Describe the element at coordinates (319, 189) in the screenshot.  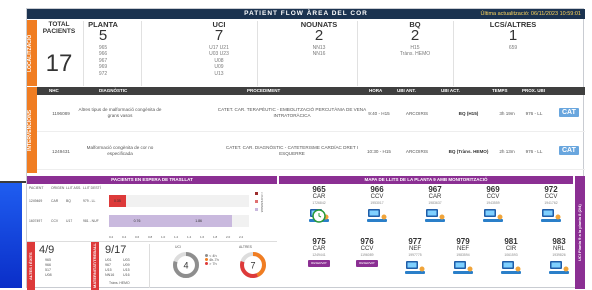
I see `bed-number: 965` at that location.